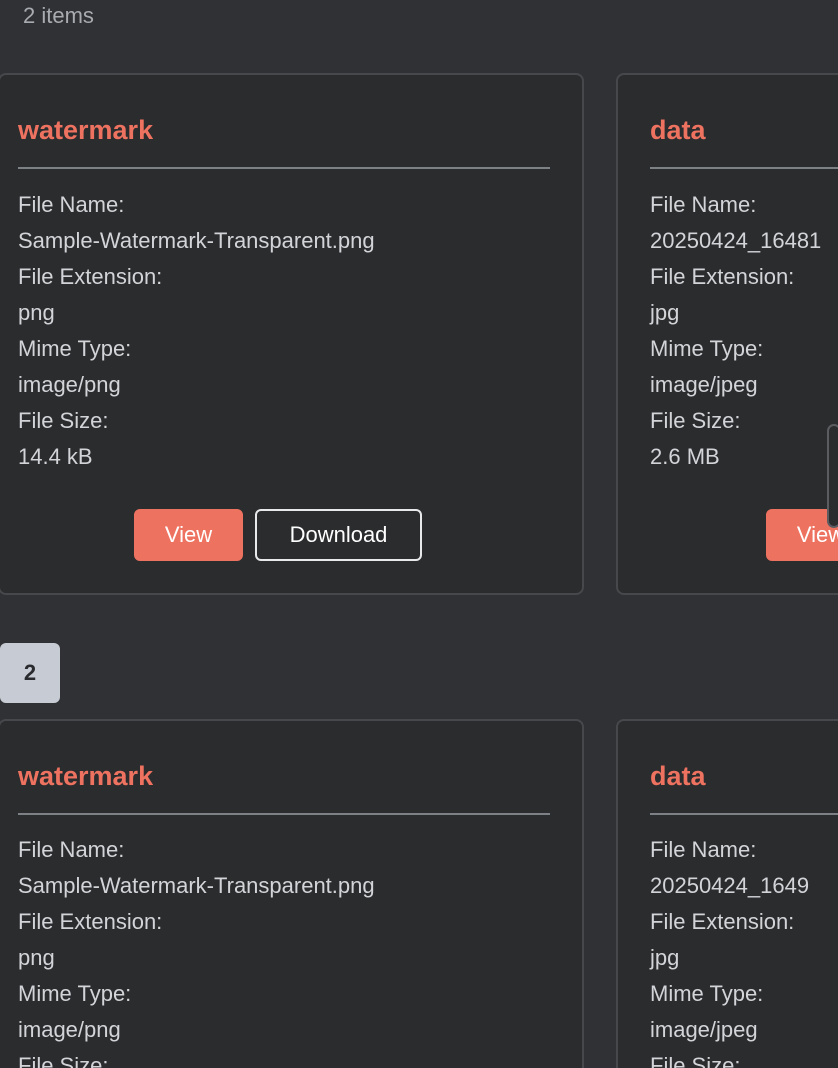 This screenshot has width=838, height=1068. I want to click on view-button: View, so click(188, 535).